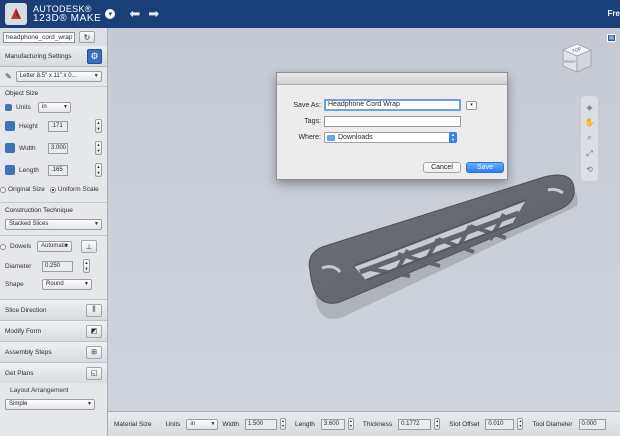  What do you see at coordinates (53, 224) in the screenshot?
I see `technique-select: Stacked Slices` at bounding box center [53, 224].